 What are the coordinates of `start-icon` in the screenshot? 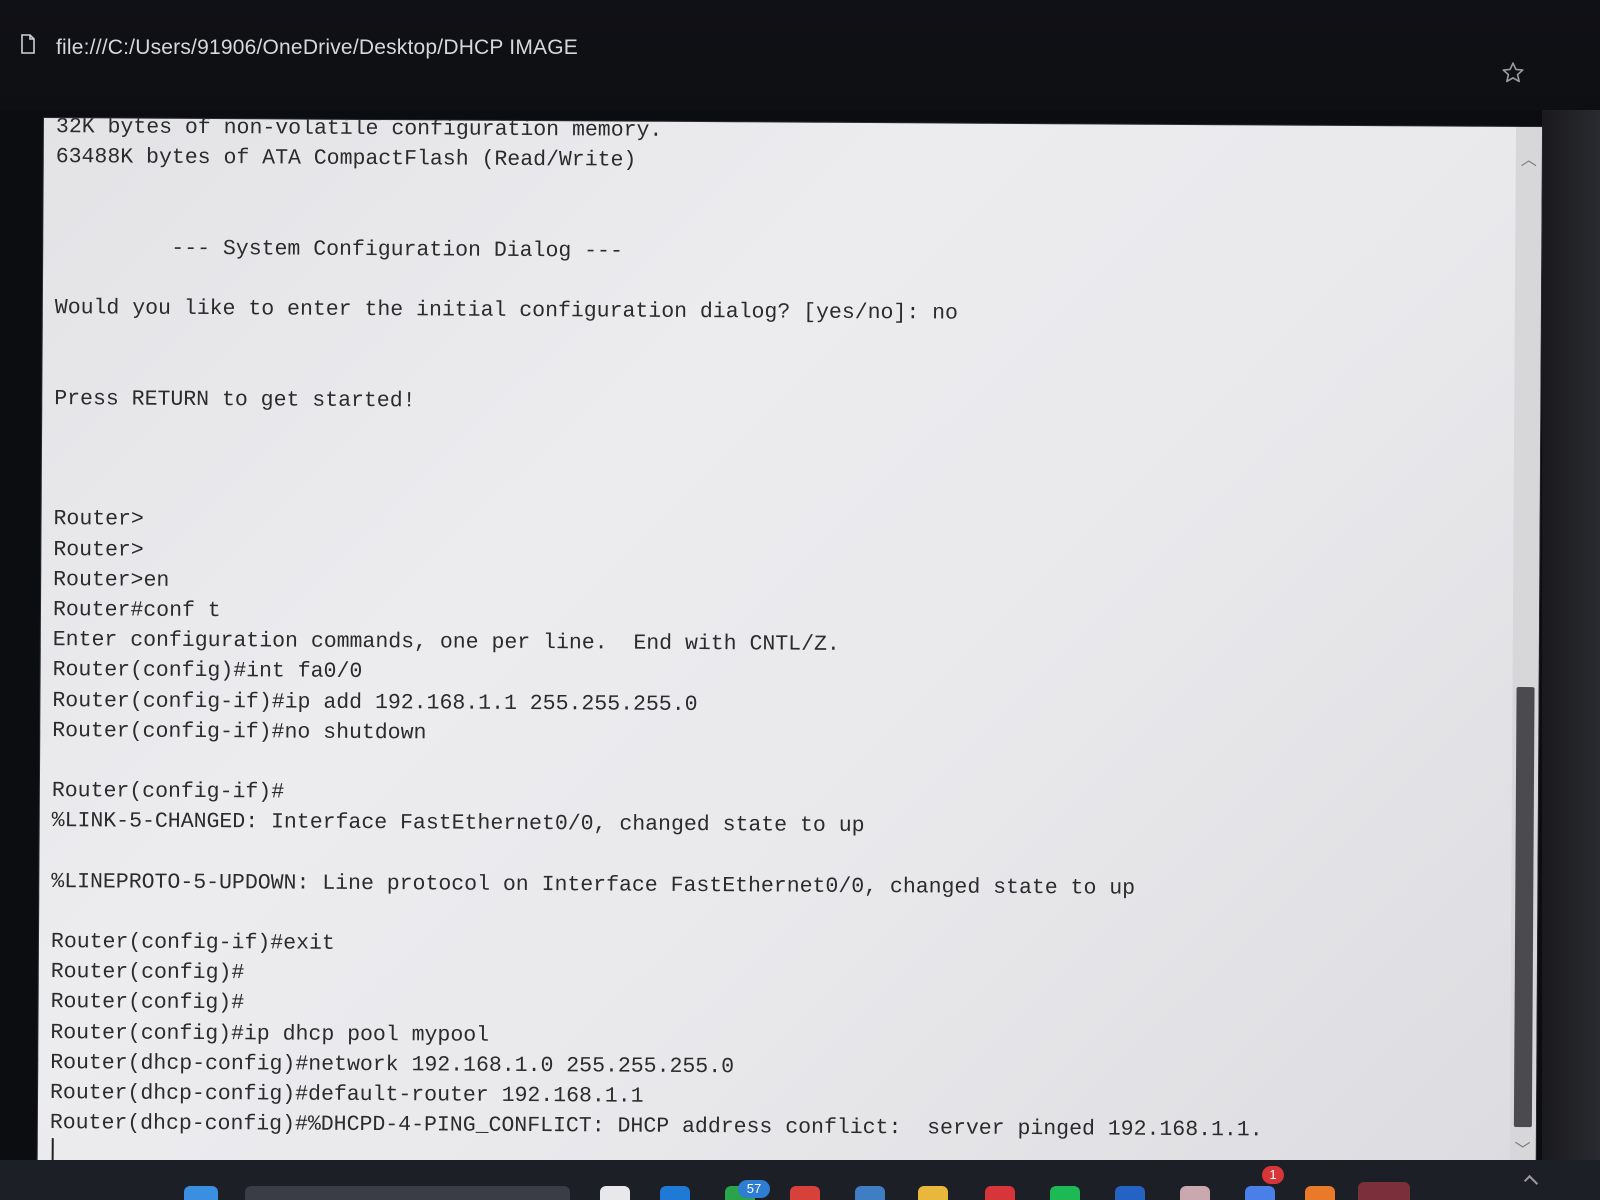 It's located at (201, 1193).